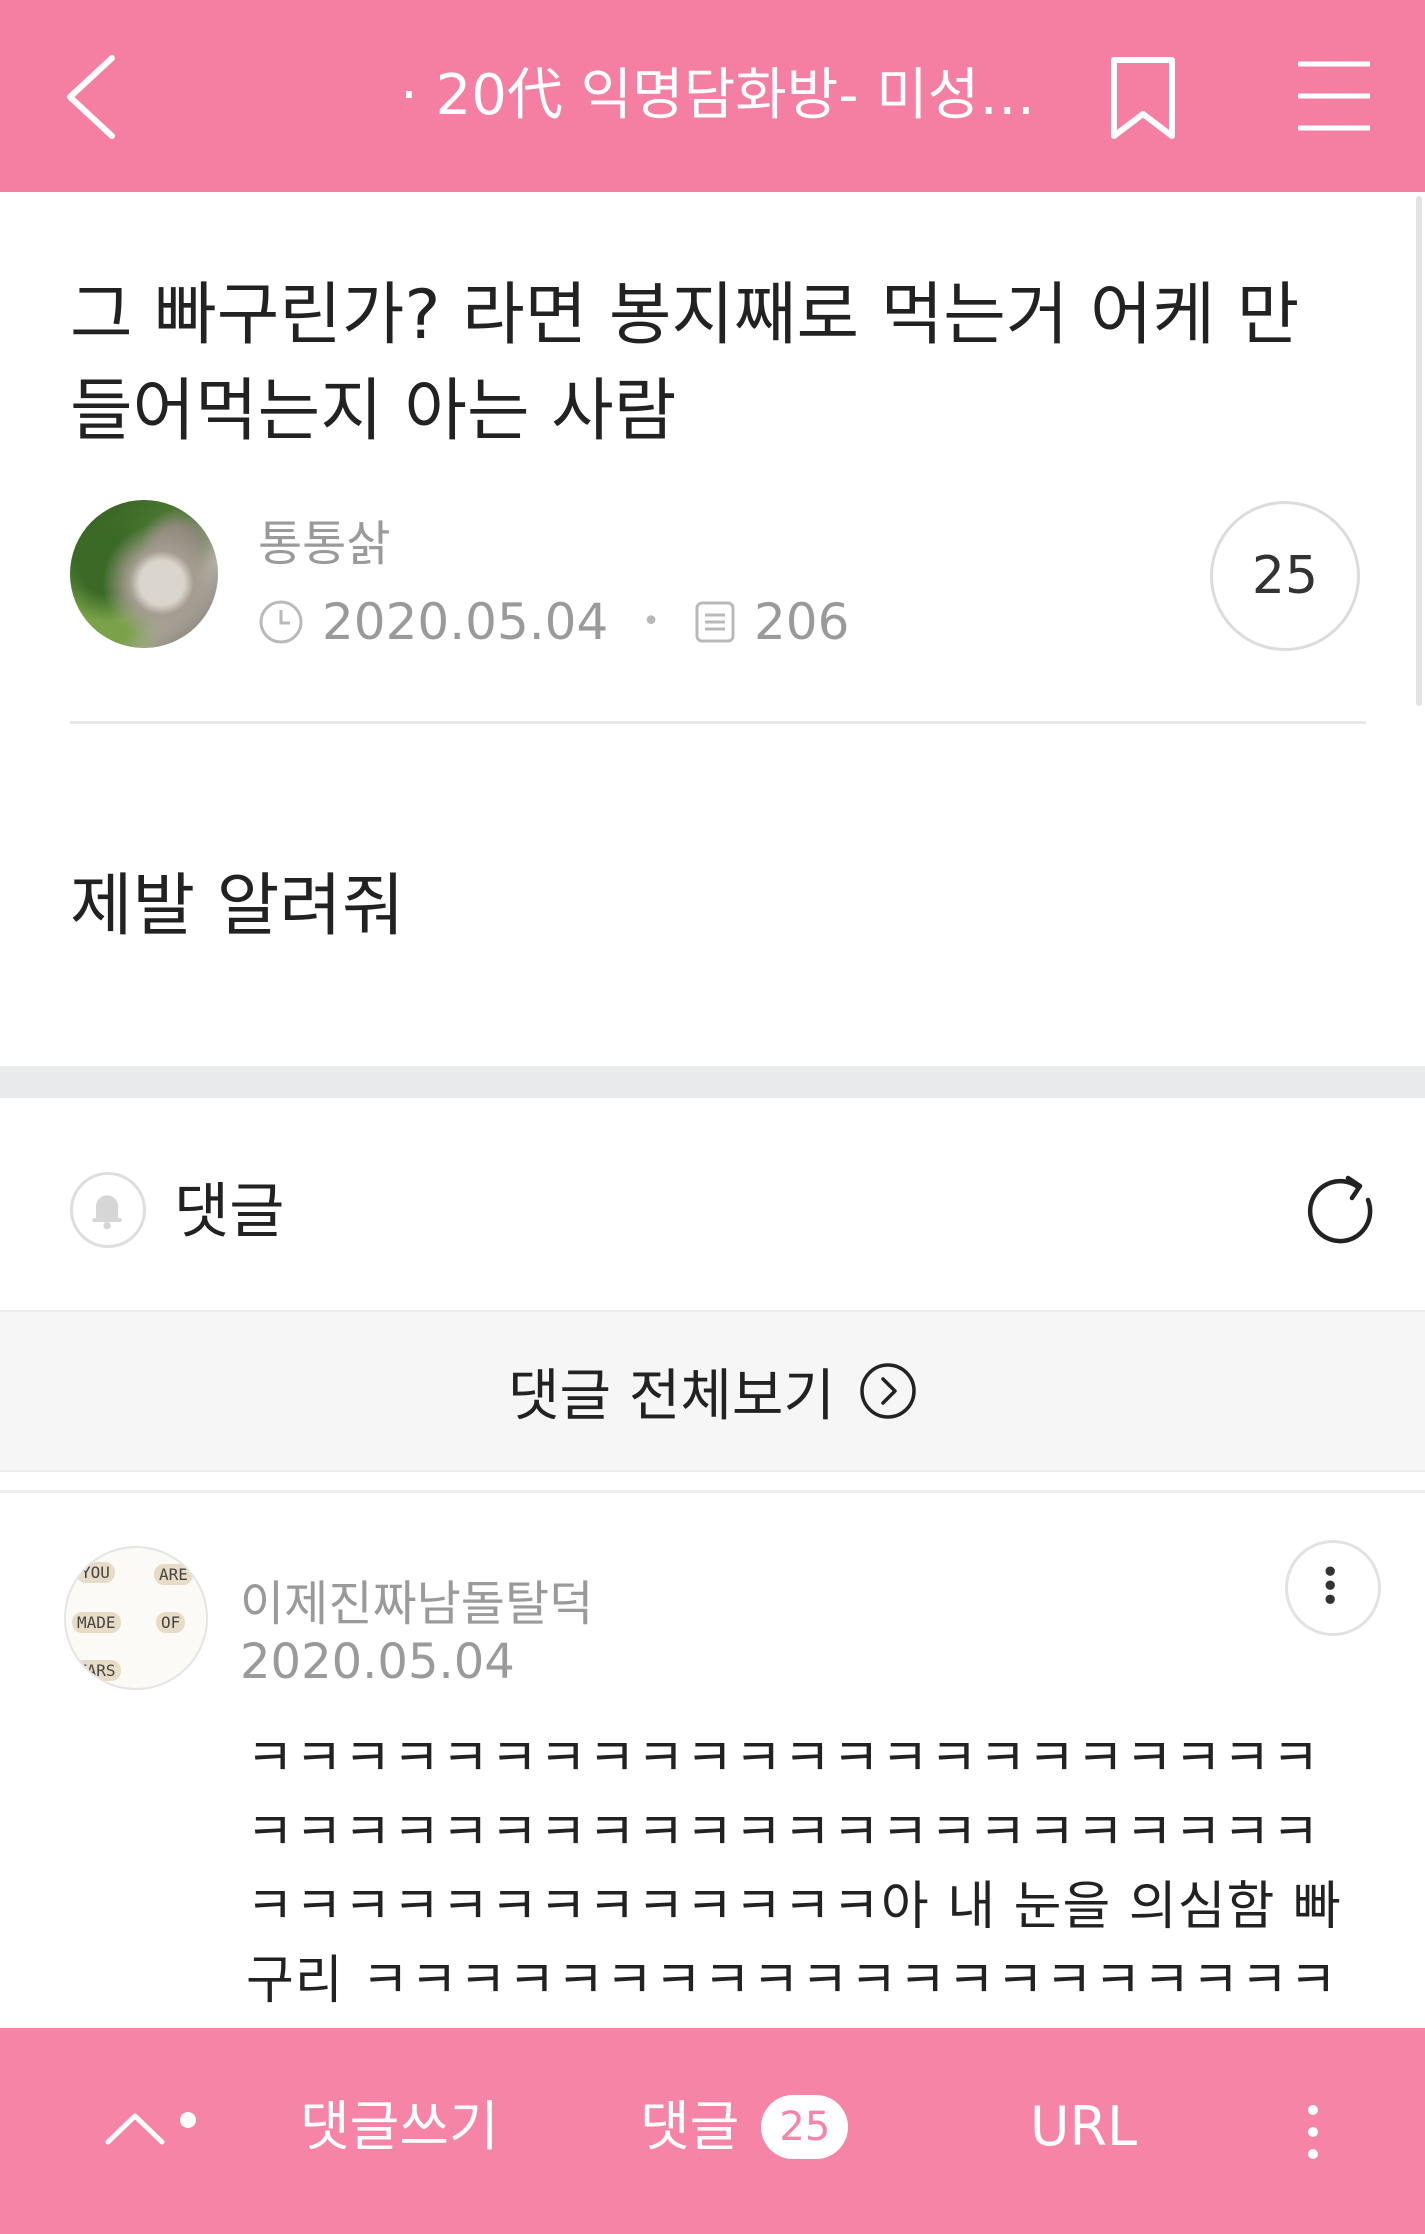 This screenshot has height=2234, width=1425. What do you see at coordinates (399, 2127) in the screenshot?
I see `write-comment-button: 댓글쓰기` at bounding box center [399, 2127].